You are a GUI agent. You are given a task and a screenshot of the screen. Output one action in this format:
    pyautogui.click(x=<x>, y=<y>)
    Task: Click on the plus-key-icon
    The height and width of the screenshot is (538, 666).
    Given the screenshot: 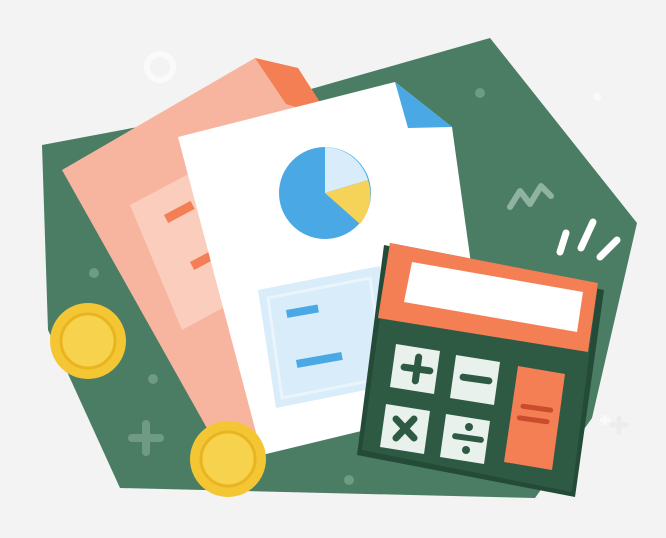 What is the action you would take?
    pyautogui.click(x=415, y=369)
    